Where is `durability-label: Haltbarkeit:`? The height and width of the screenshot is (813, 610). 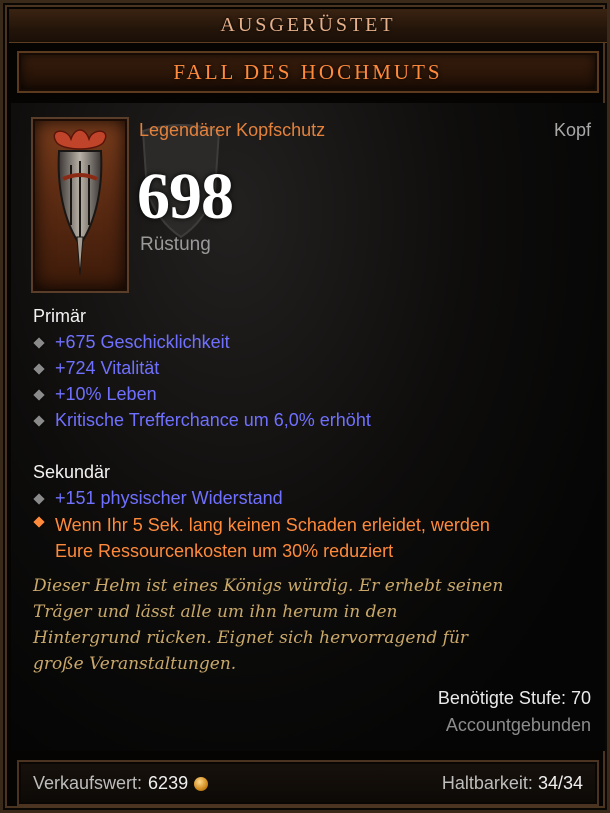
durability-label: Haltbarkeit: is located at coordinates (487, 783).